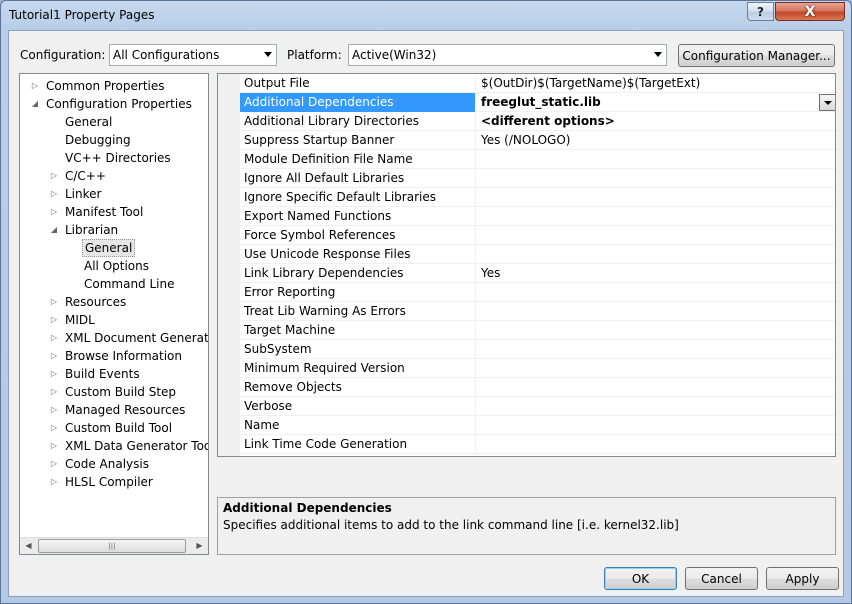 This screenshot has height=604, width=852. I want to click on apply-button: Apply, so click(802, 578).